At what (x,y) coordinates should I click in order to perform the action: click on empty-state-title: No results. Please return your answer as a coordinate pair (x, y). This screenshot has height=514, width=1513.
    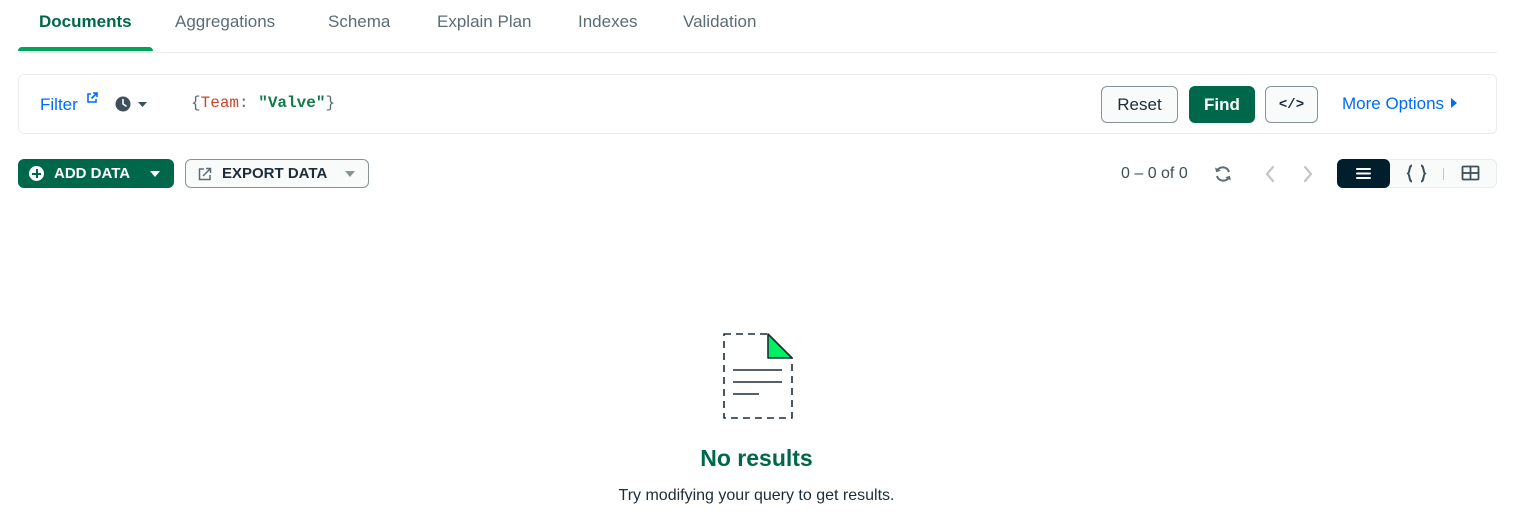
    Looking at the image, I should click on (756, 458).